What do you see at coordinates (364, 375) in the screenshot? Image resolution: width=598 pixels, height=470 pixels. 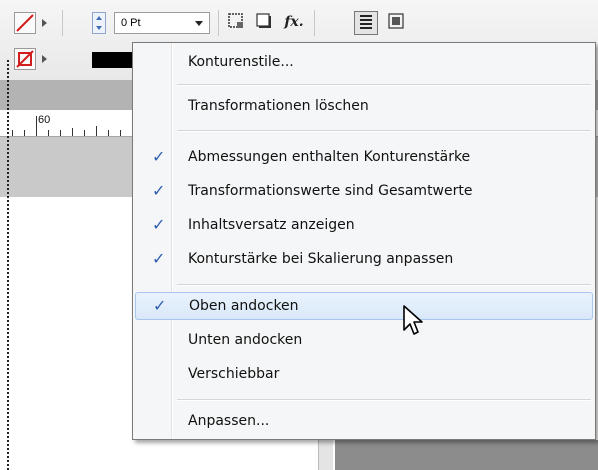 I see `menu-item-floating: Verschiebbar` at bounding box center [364, 375].